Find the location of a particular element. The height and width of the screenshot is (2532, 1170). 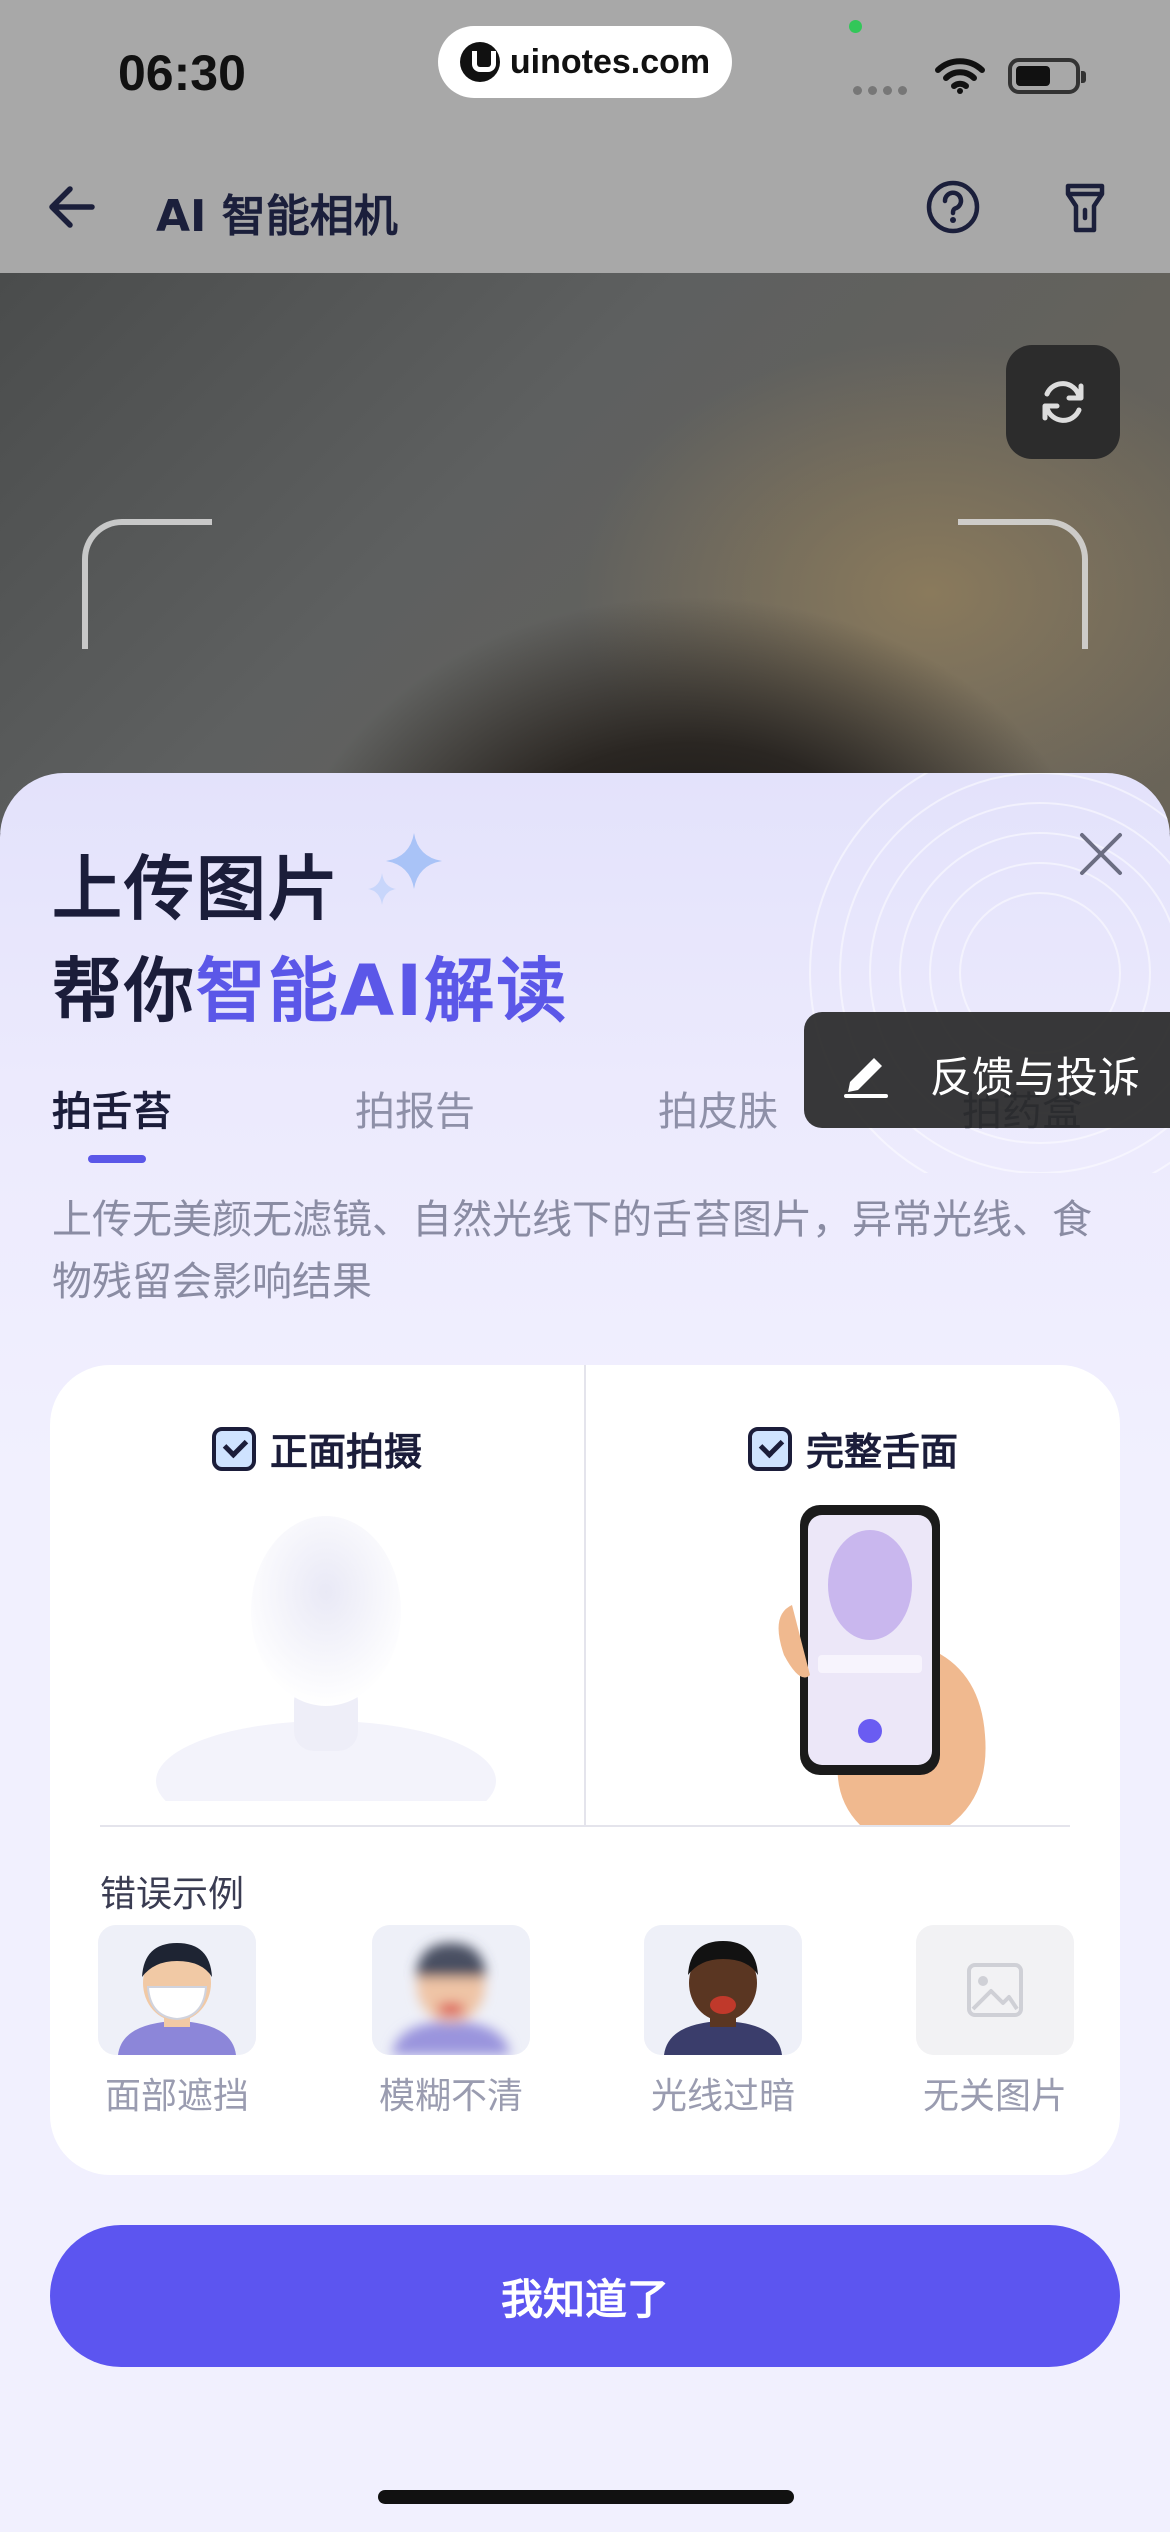

wrong-example-face-blocked: 面部遮挡 is located at coordinates (177, 2022).